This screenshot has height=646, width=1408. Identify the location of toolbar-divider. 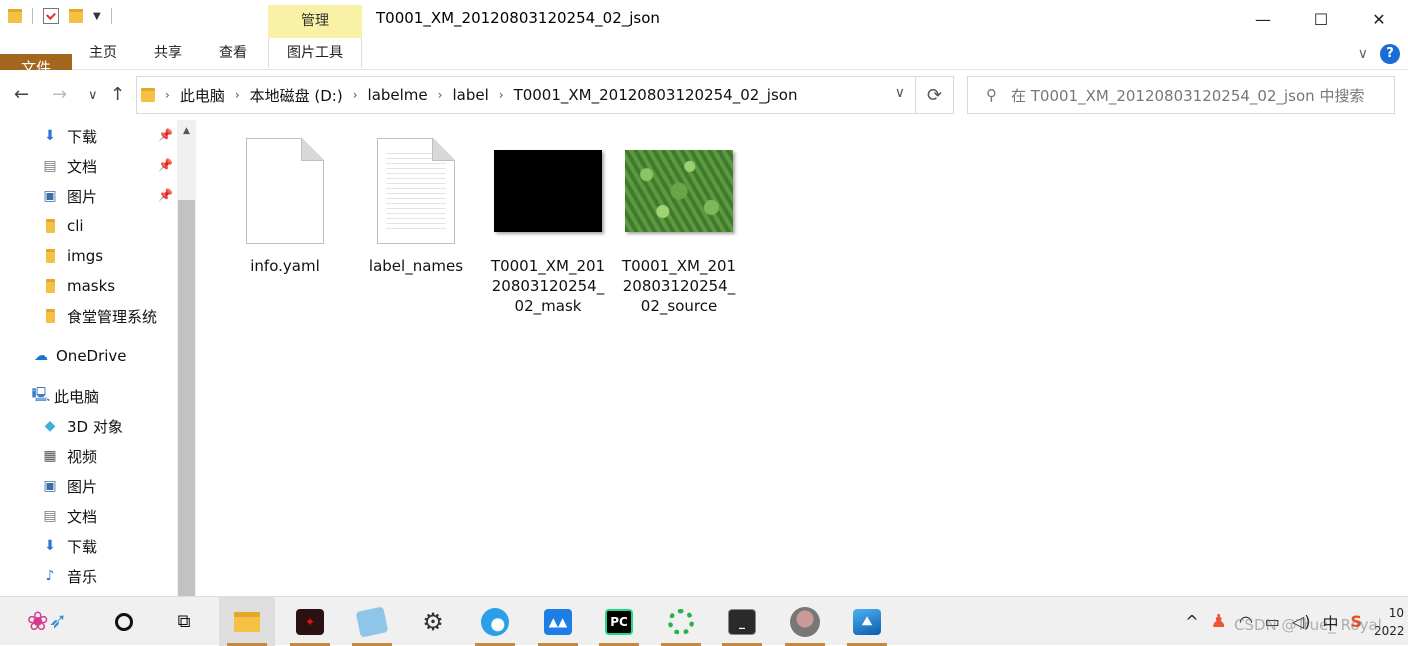
(111, 16).